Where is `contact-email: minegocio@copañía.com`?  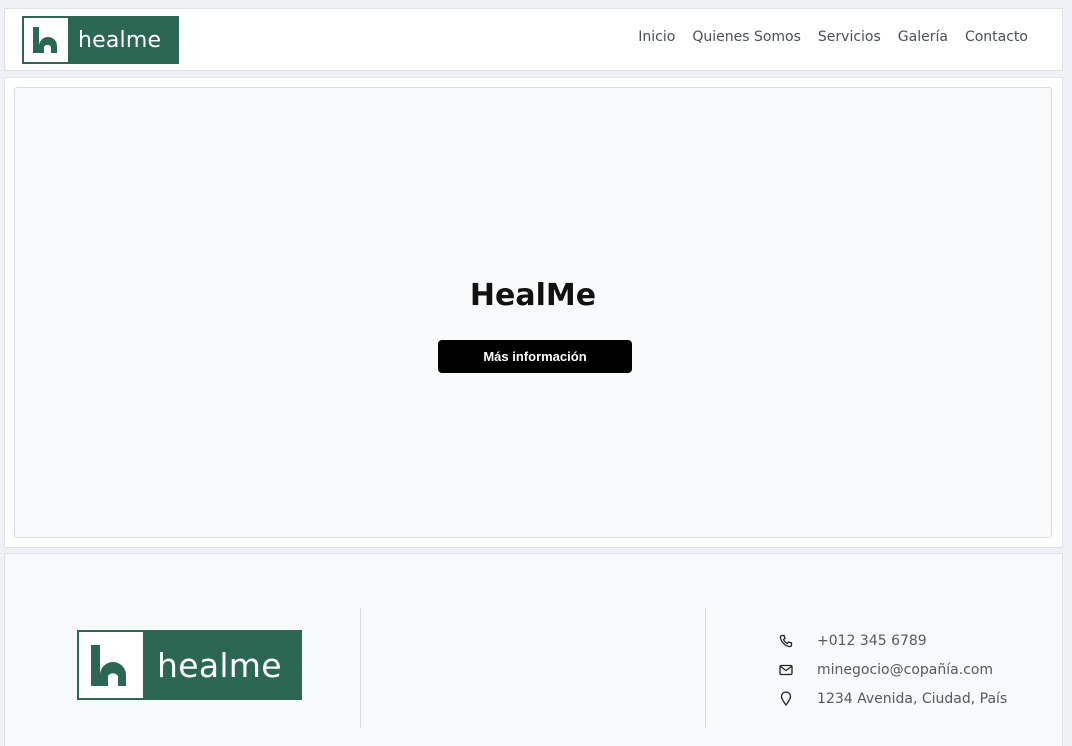
contact-email: minegocio@copañía.com is located at coordinates (892, 669).